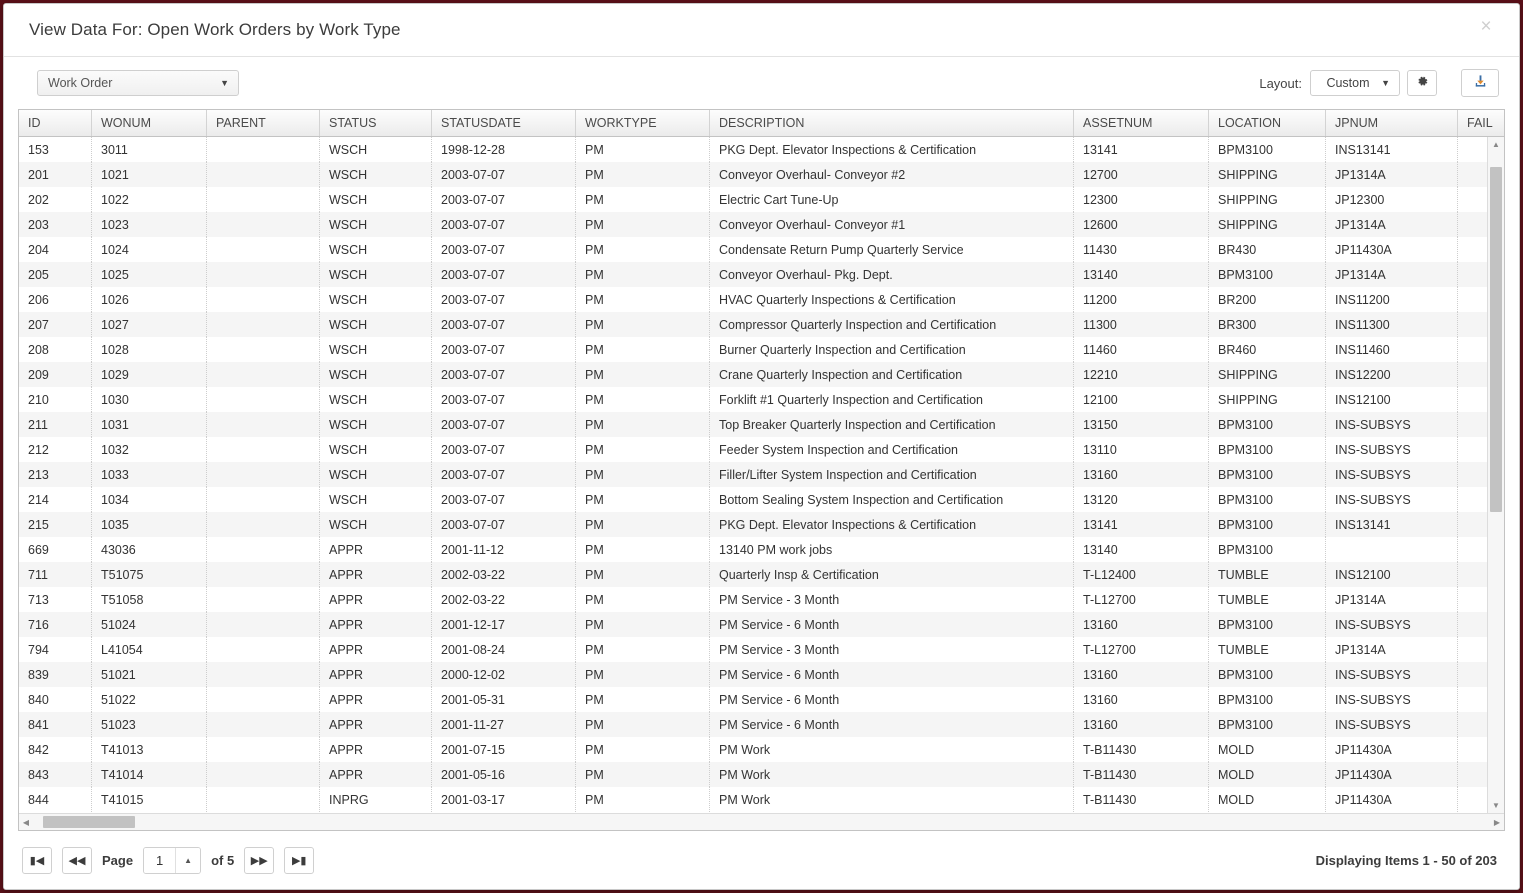  I want to click on close-icon: ×, so click(1486, 27).